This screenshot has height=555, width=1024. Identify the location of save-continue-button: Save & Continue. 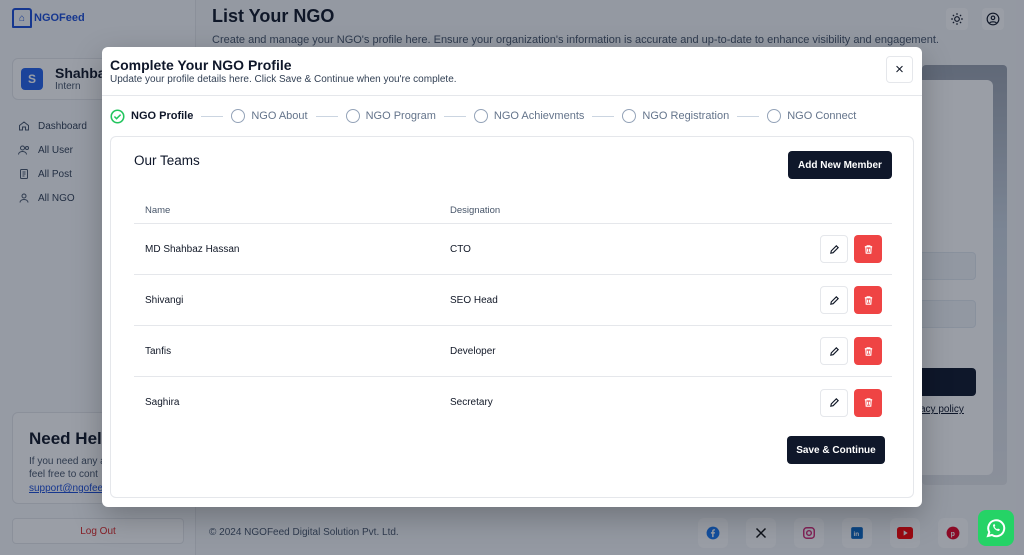
(836, 450).